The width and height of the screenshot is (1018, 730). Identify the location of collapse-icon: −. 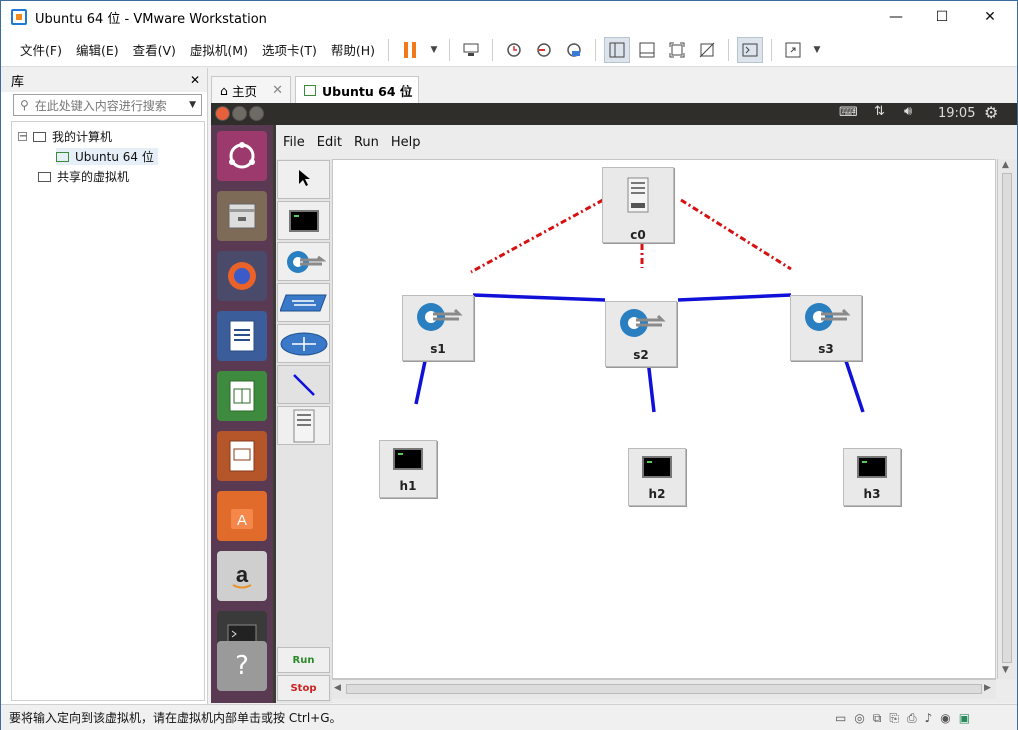
(22, 137).